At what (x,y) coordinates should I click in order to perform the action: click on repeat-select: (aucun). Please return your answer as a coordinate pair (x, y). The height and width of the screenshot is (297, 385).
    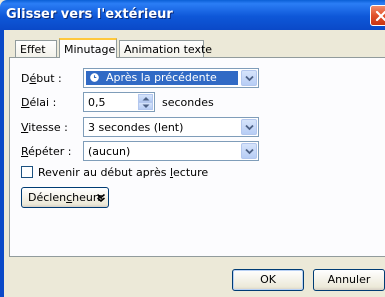
    Looking at the image, I should click on (171, 151).